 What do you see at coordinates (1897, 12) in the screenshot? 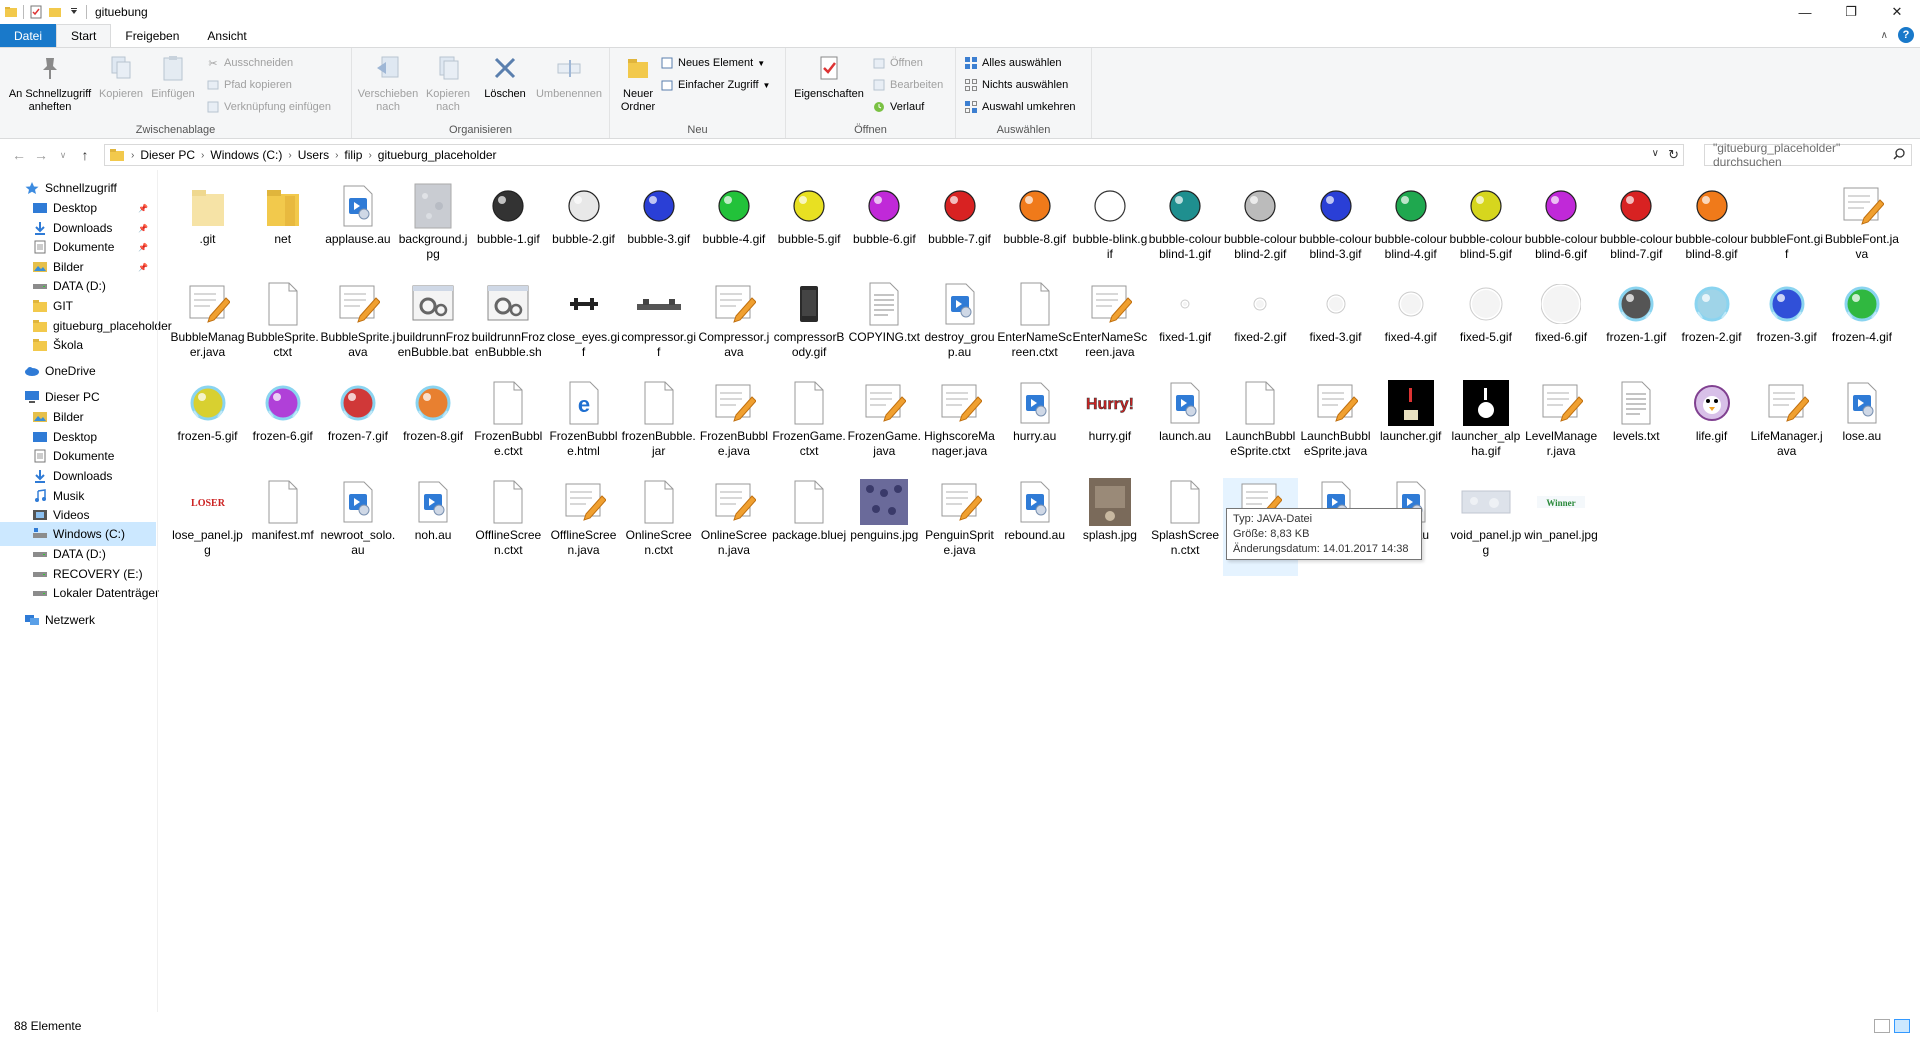
I see `close-button: ✕` at bounding box center [1897, 12].